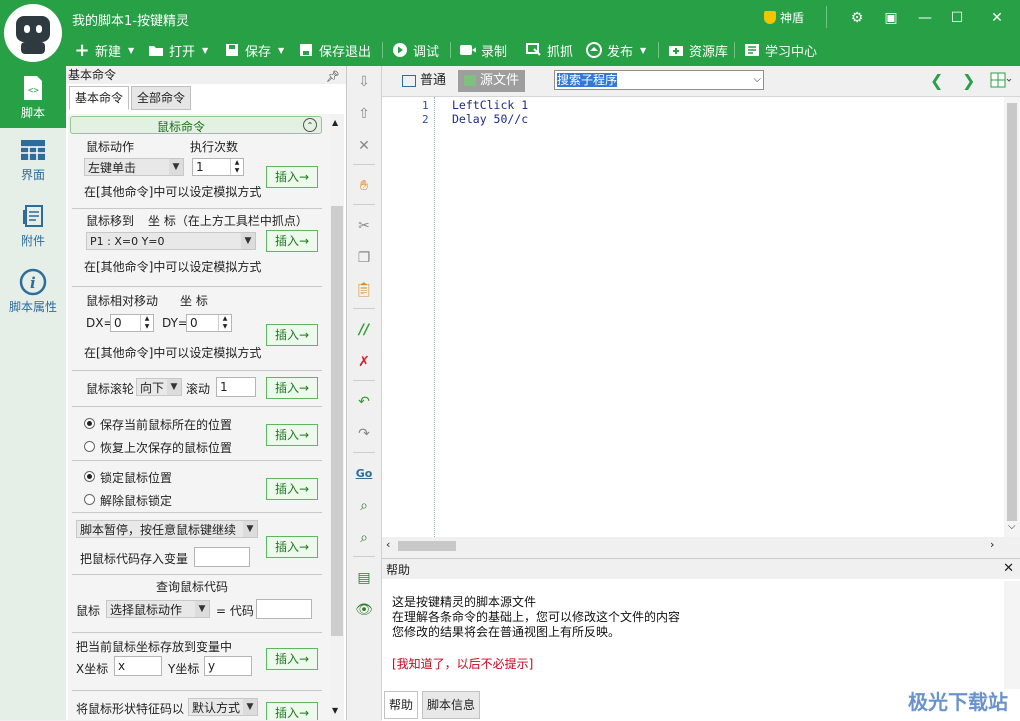 The image size is (1020, 721). What do you see at coordinates (784, 17) in the screenshot?
I see `account-button: 神盾` at bounding box center [784, 17].